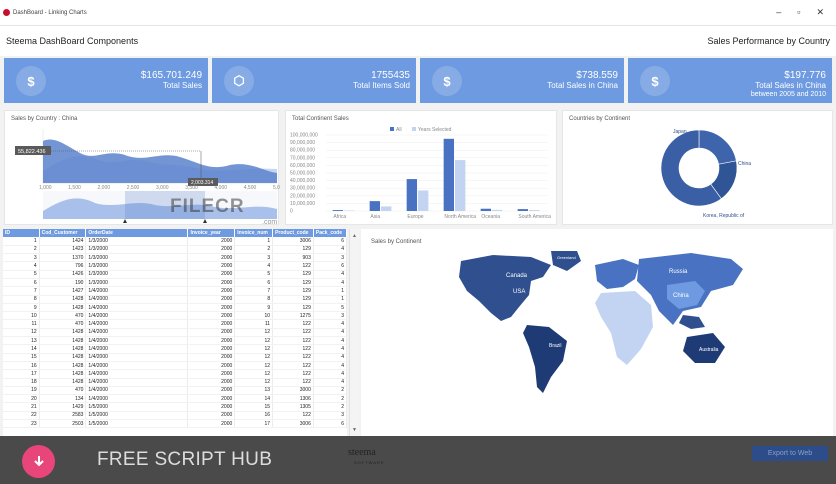 This screenshot has height=484, width=836. Describe the element at coordinates (293, 399) in the screenshot. I see `table-cell: 1306` at that location.